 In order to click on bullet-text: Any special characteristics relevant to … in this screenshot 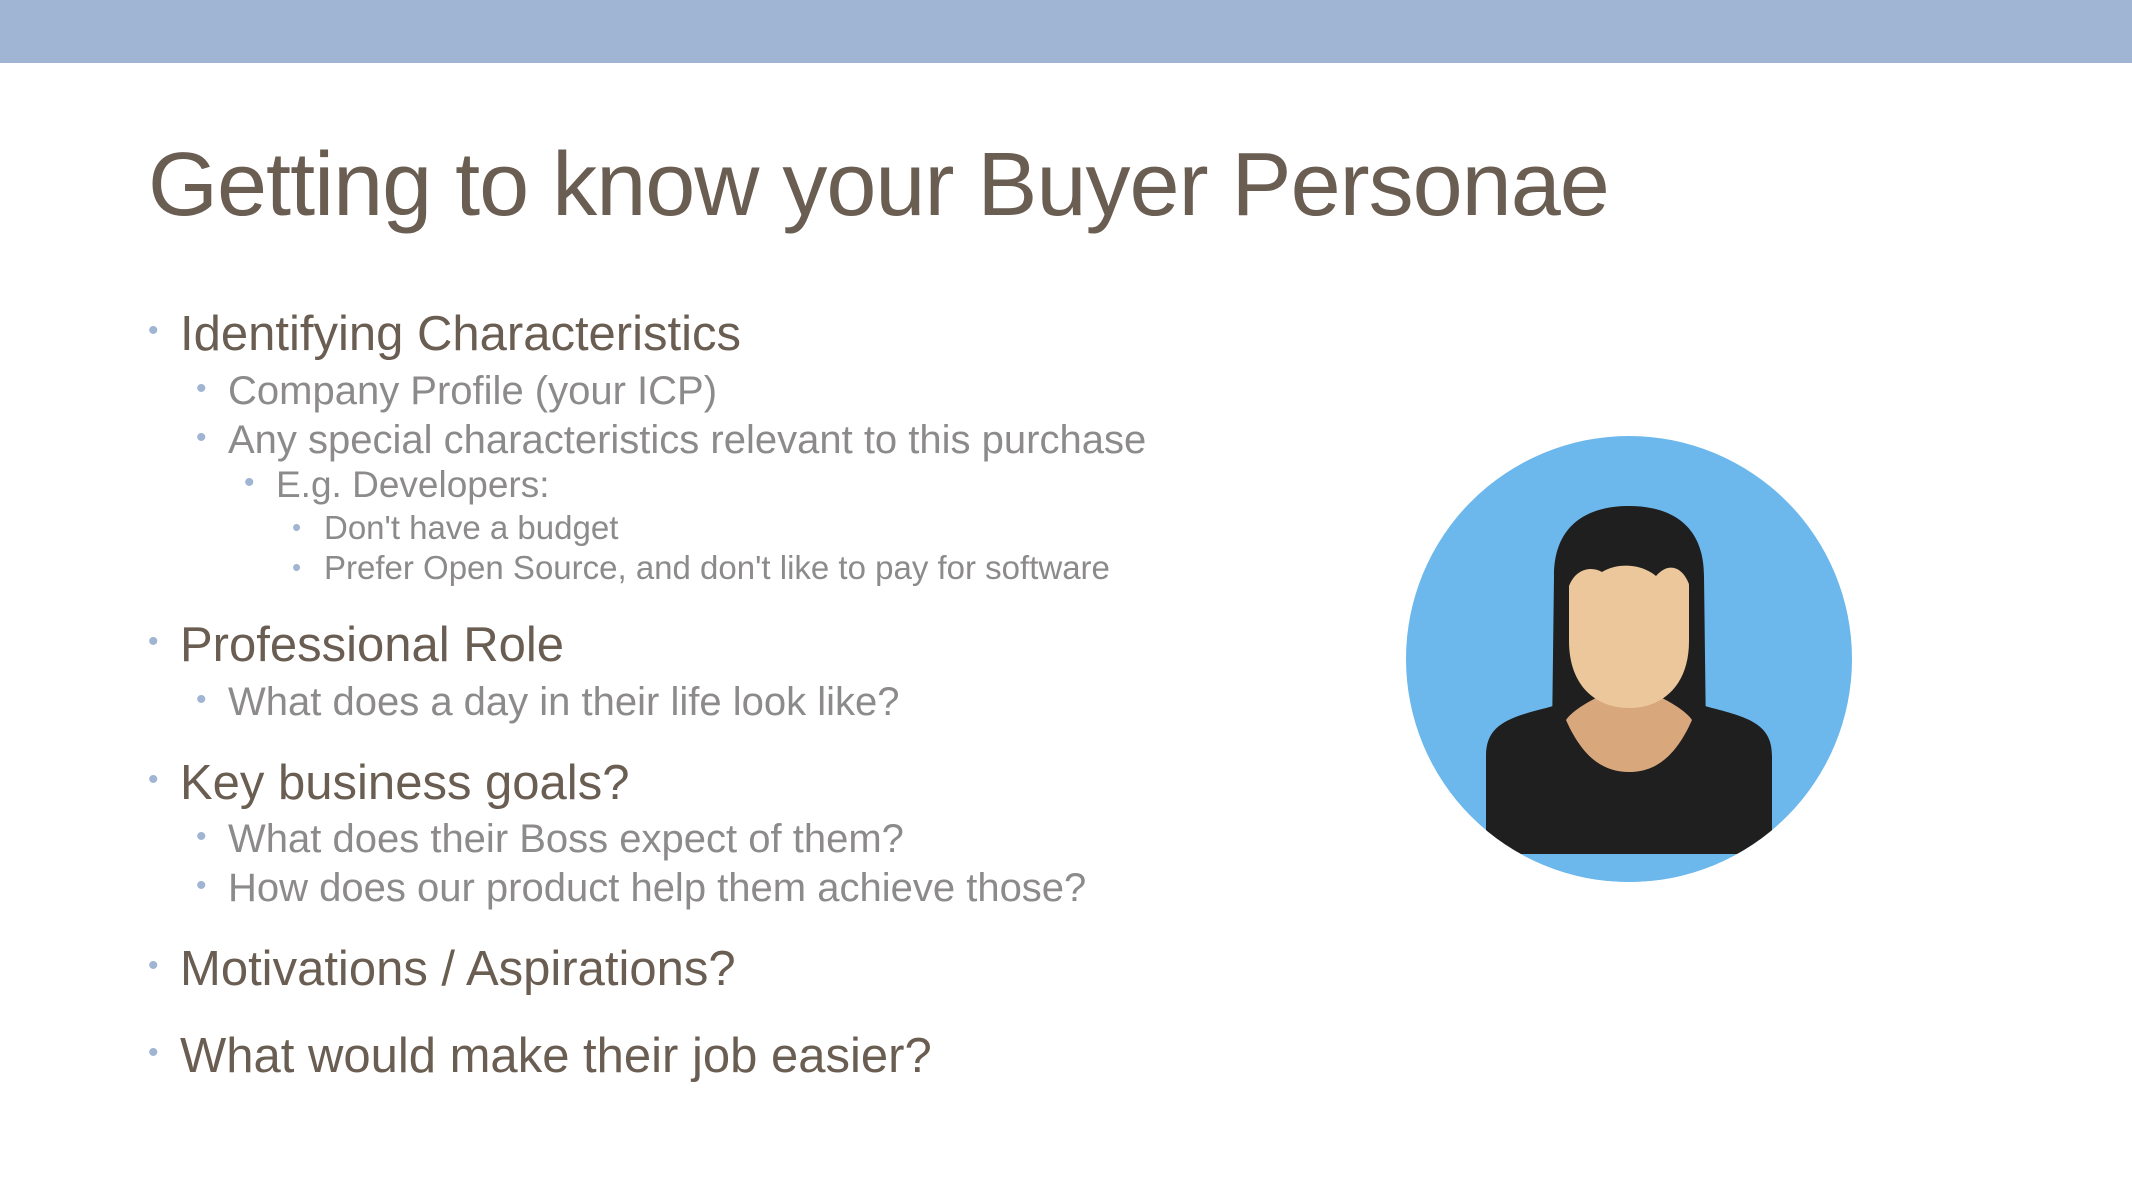, I will do `click(687, 440)`.